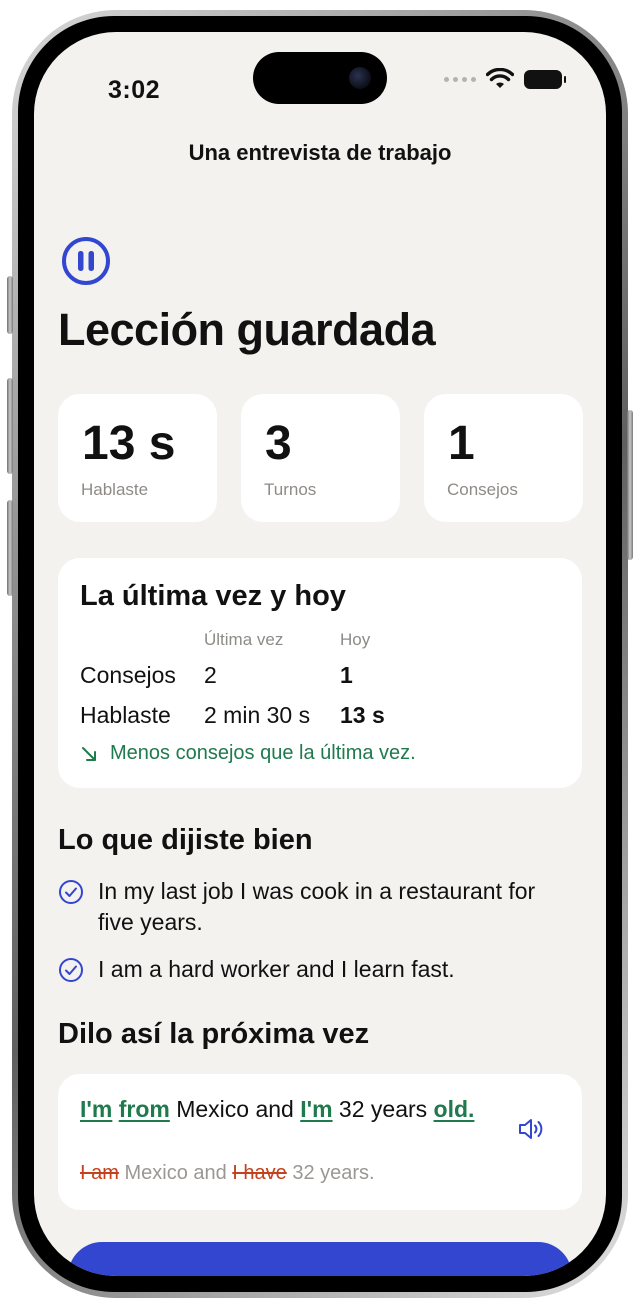 This screenshot has width=640, height=1308. I want to click on stats-row: 13 s Hablaste 3 Turnos 1 Consejos, so click(320, 458).